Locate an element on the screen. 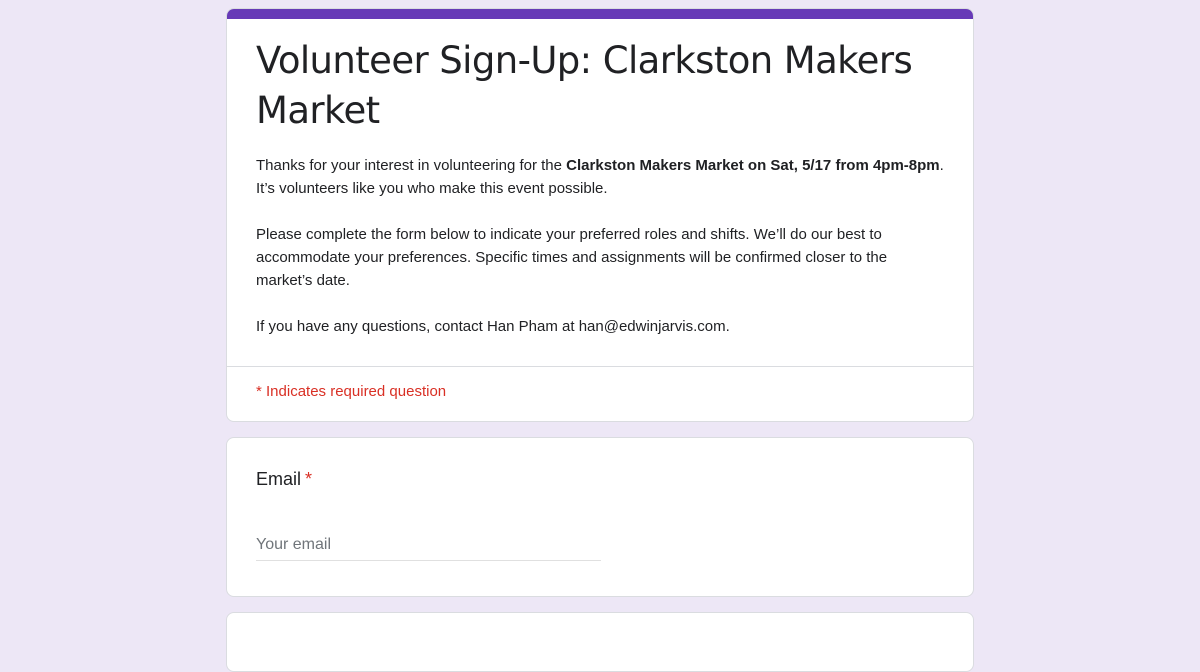 The height and width of the screenshot is (672, 1200). email-input is located at coordinates (428, 545).